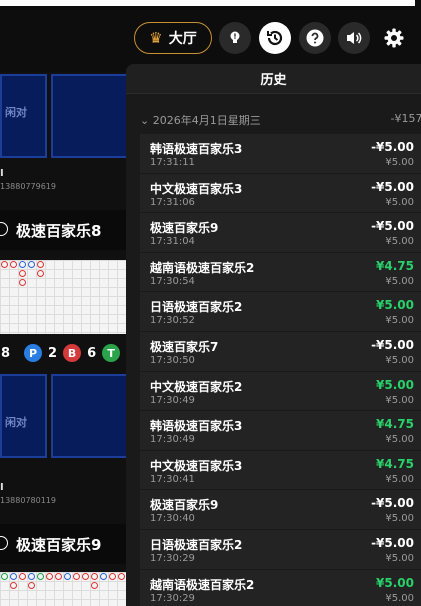 The image size is (421, 606). Describe the element at coordinates (280, 193) in the screenshot. I see `history-row: 中文极速百家乐3 17:31:06 -¥5.00 ¥5.00` at that location.